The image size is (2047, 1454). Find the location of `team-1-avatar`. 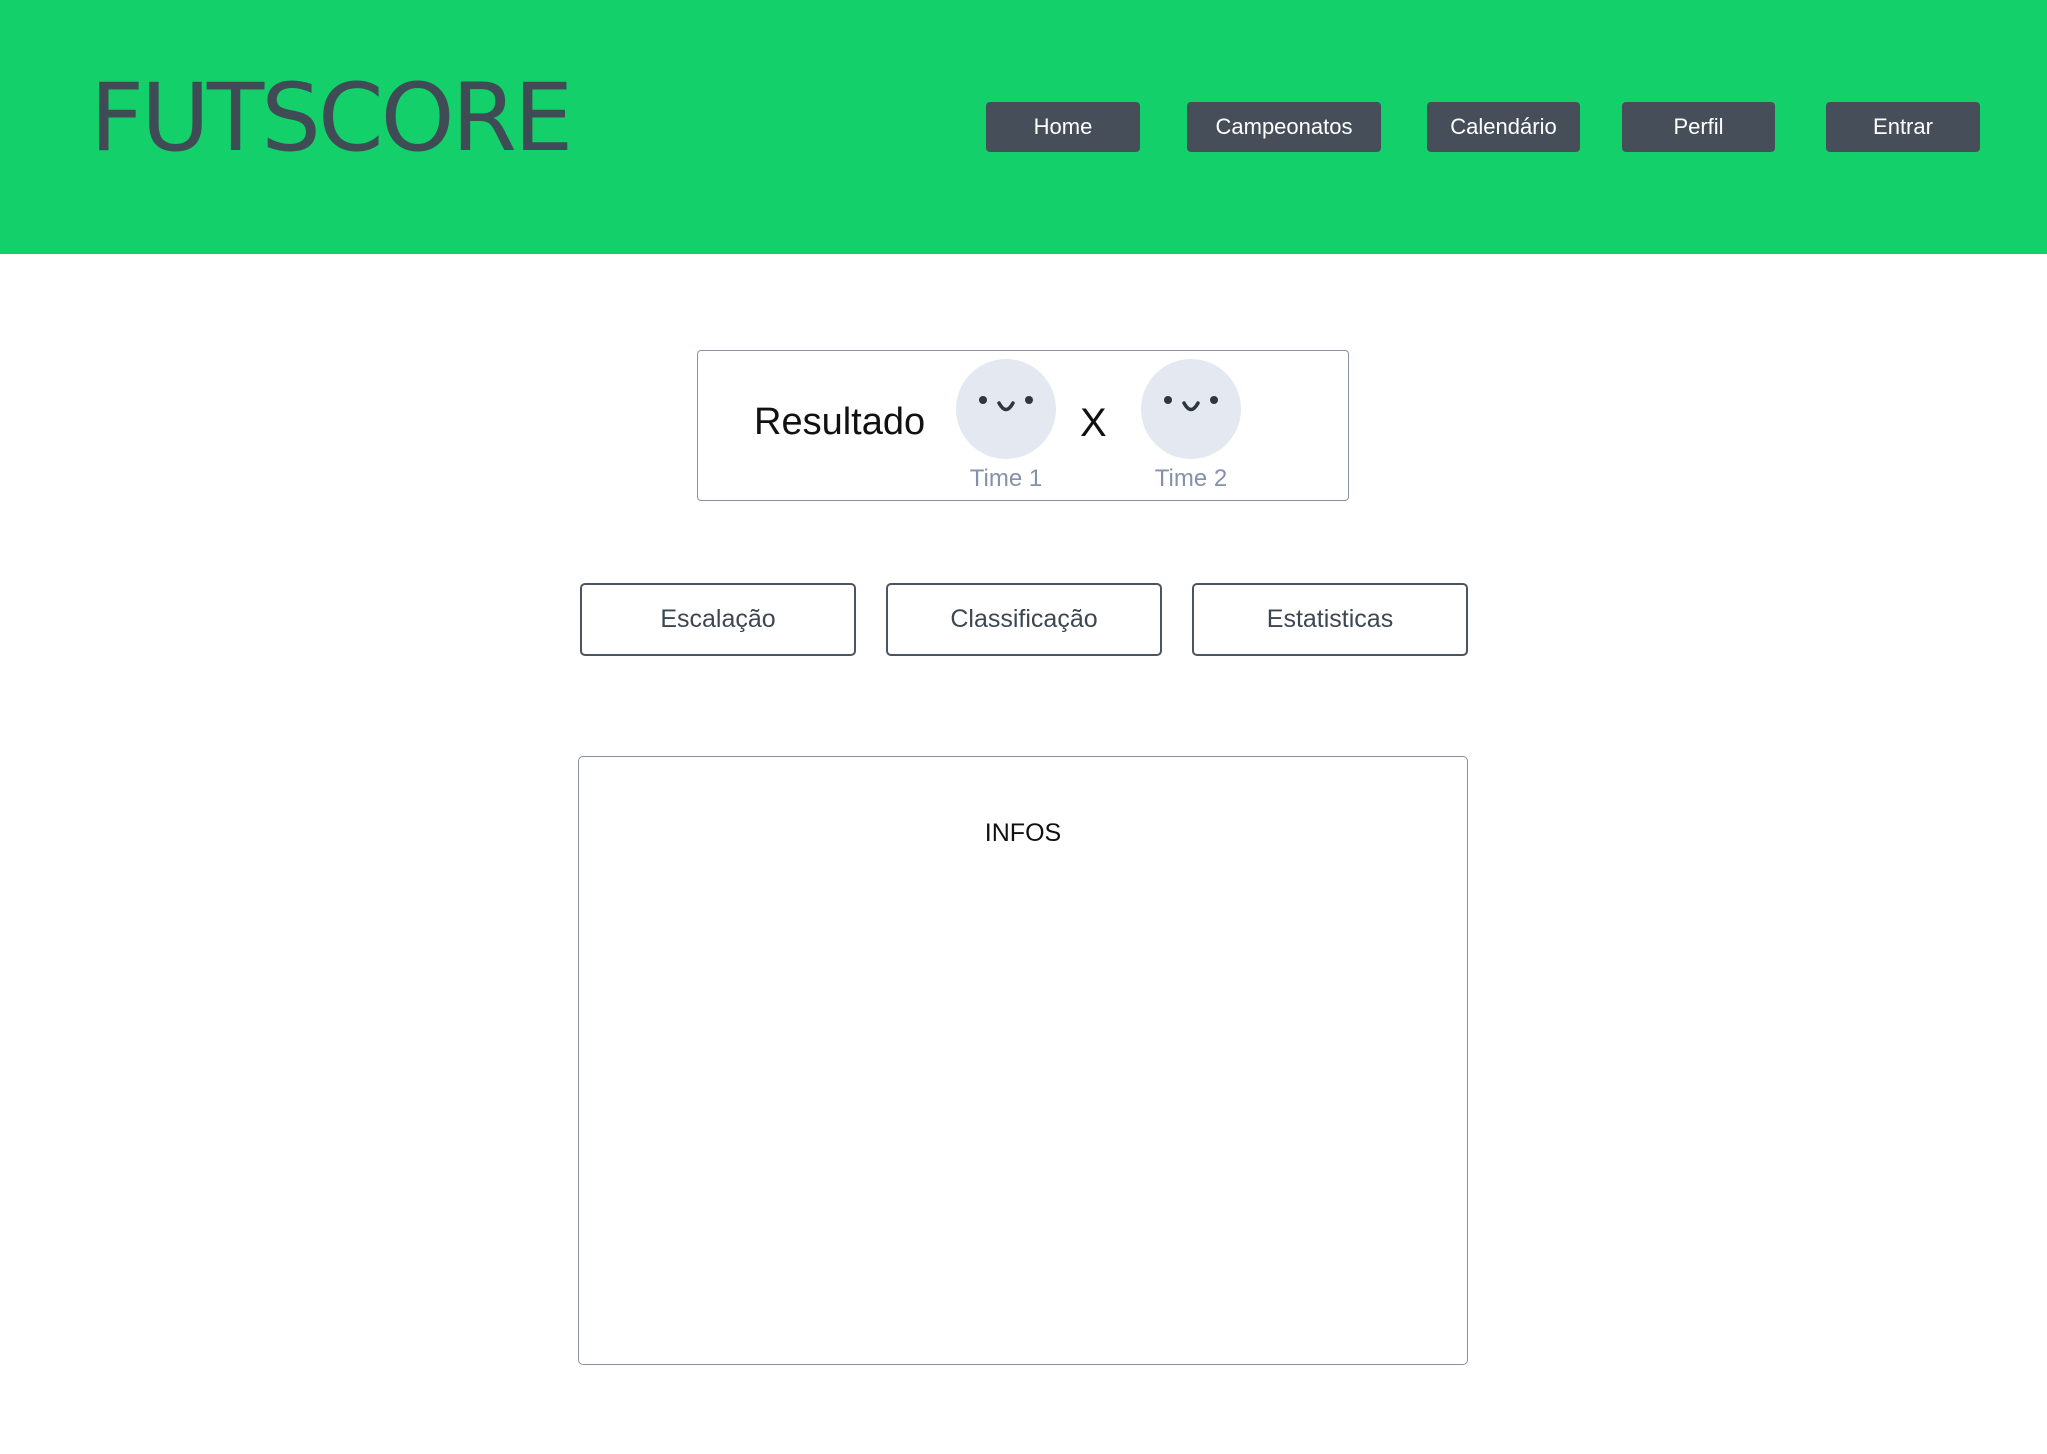

team-1-avatar is located at coordinates (1006, 409).